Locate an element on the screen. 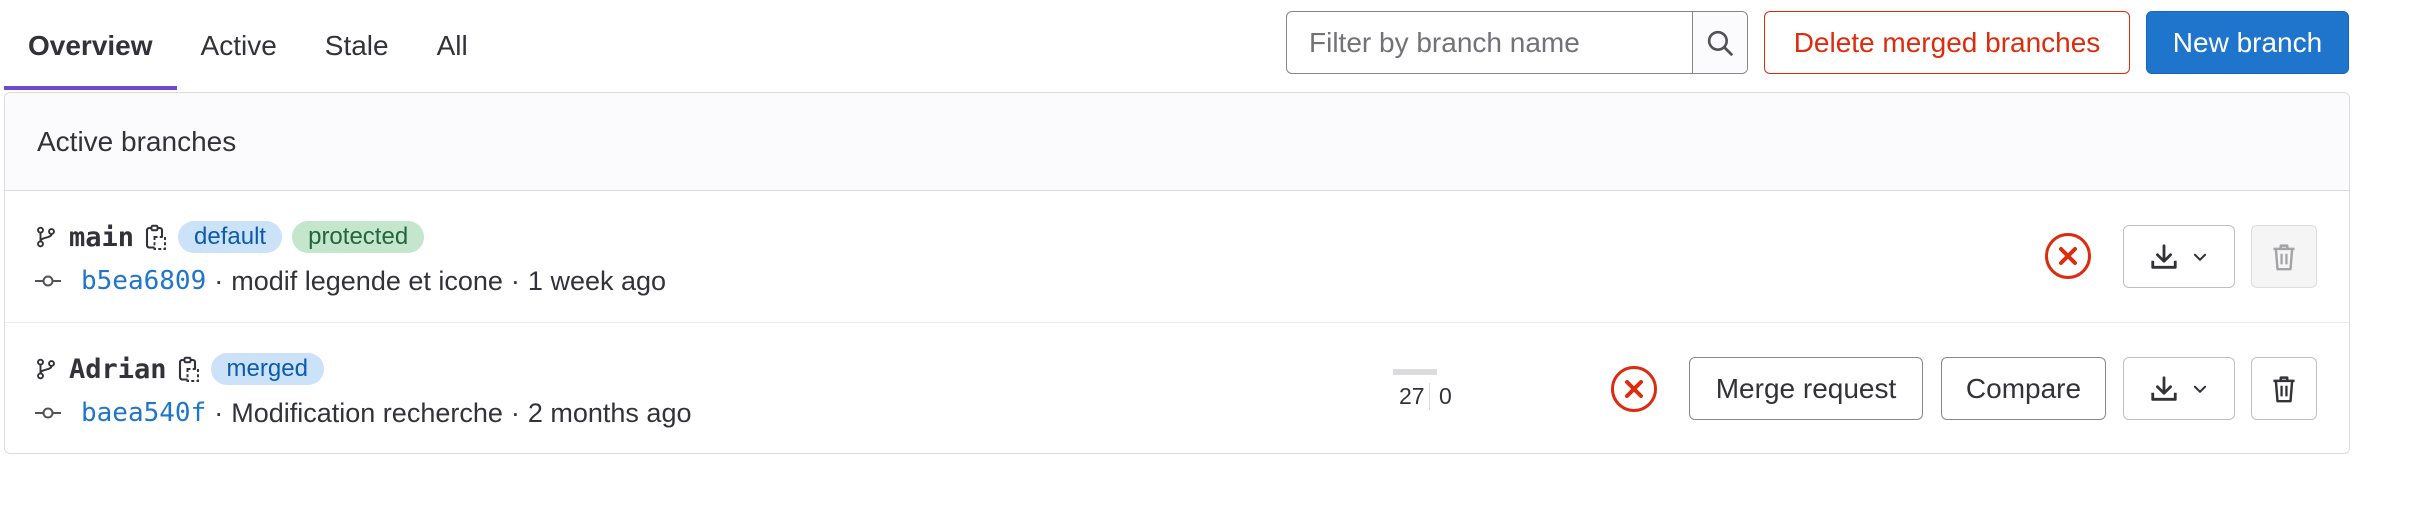 This screenshot has height=510, width=2410. protected-badge: protected is located at coordinates (358, 237).